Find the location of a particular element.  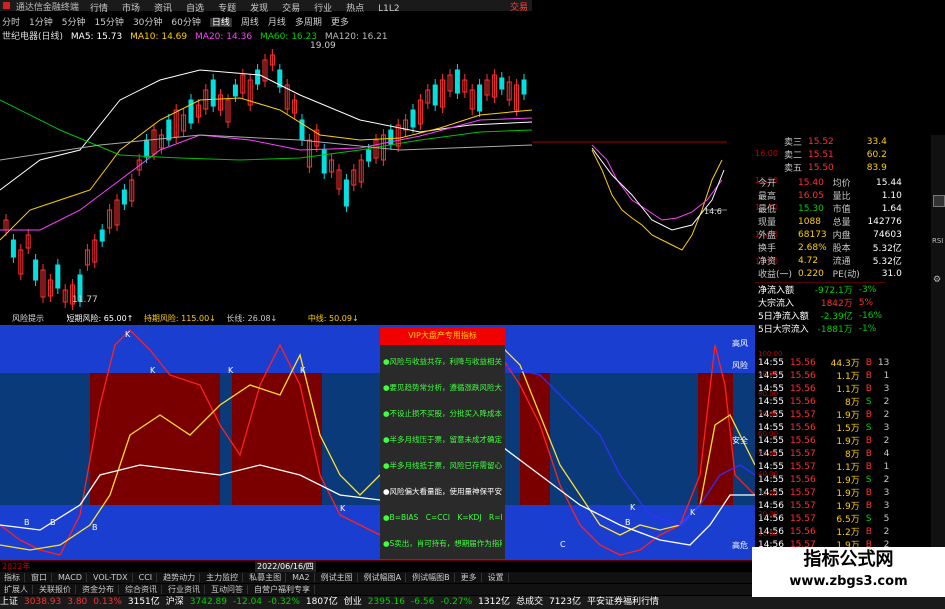

indicator-tab-3: VOL-TDX is located at coordinates (110, 577).